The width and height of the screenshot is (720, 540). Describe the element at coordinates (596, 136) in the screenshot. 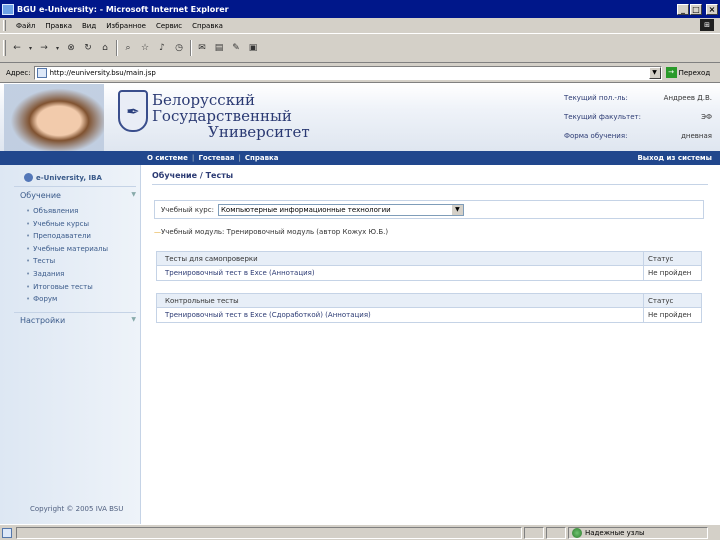

I see `info-label: Форма обучения:` at that location.